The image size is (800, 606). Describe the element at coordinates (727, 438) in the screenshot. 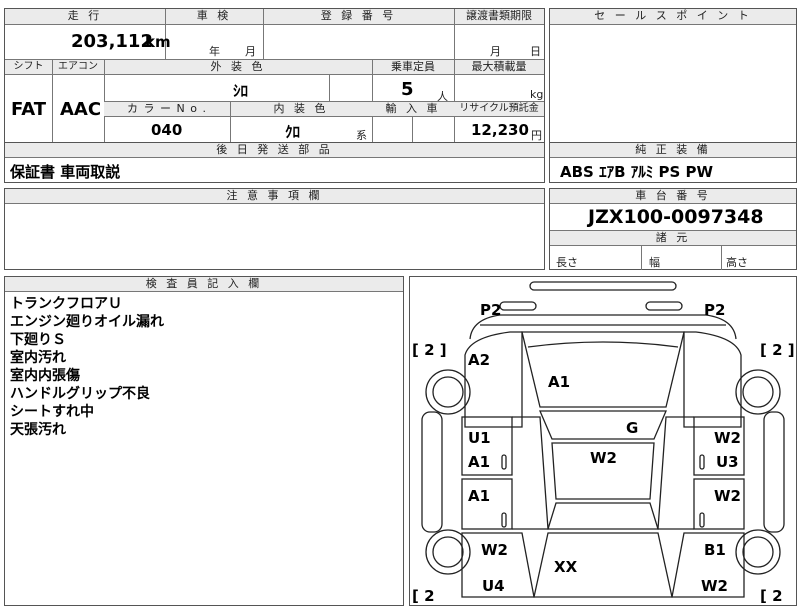

I see `label-w2-right1: W2` at that location.